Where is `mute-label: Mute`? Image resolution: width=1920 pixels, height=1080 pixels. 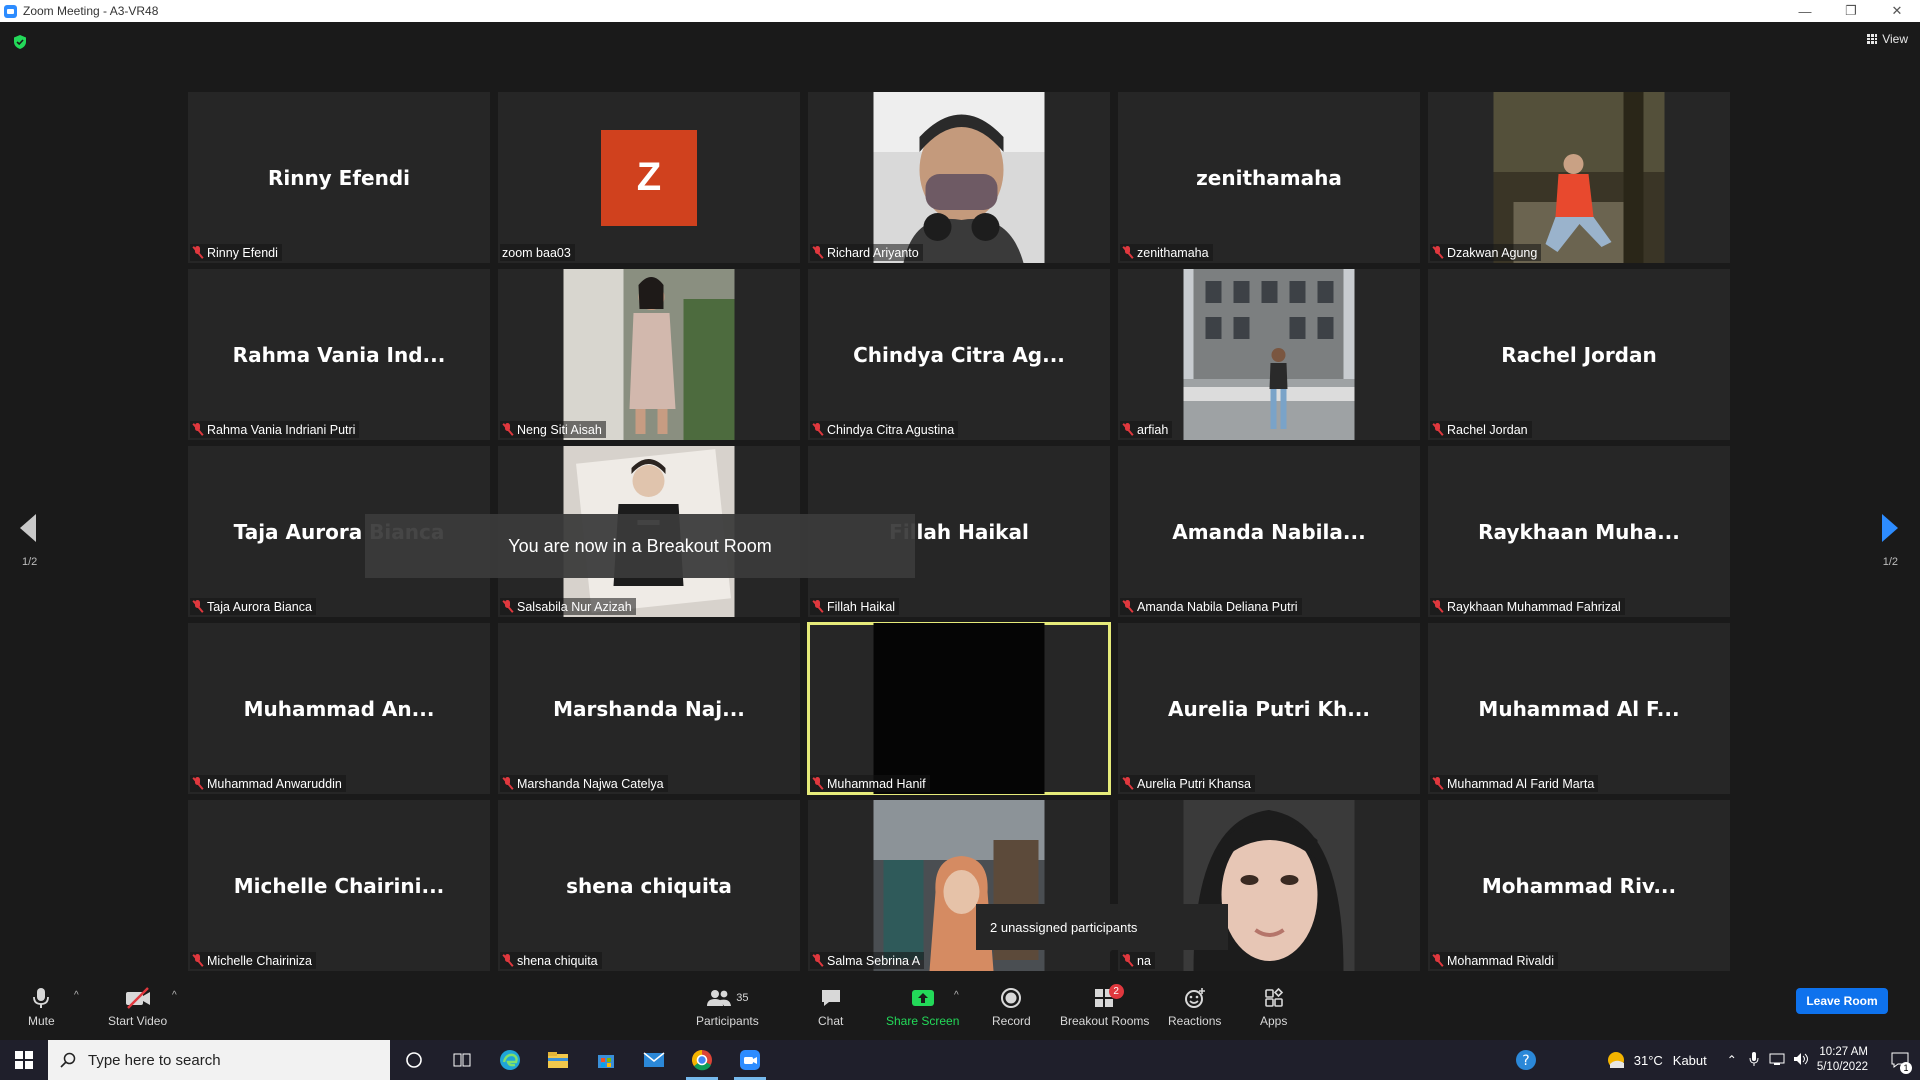
mute-label: Mute is located at coordinates (41, 1021).